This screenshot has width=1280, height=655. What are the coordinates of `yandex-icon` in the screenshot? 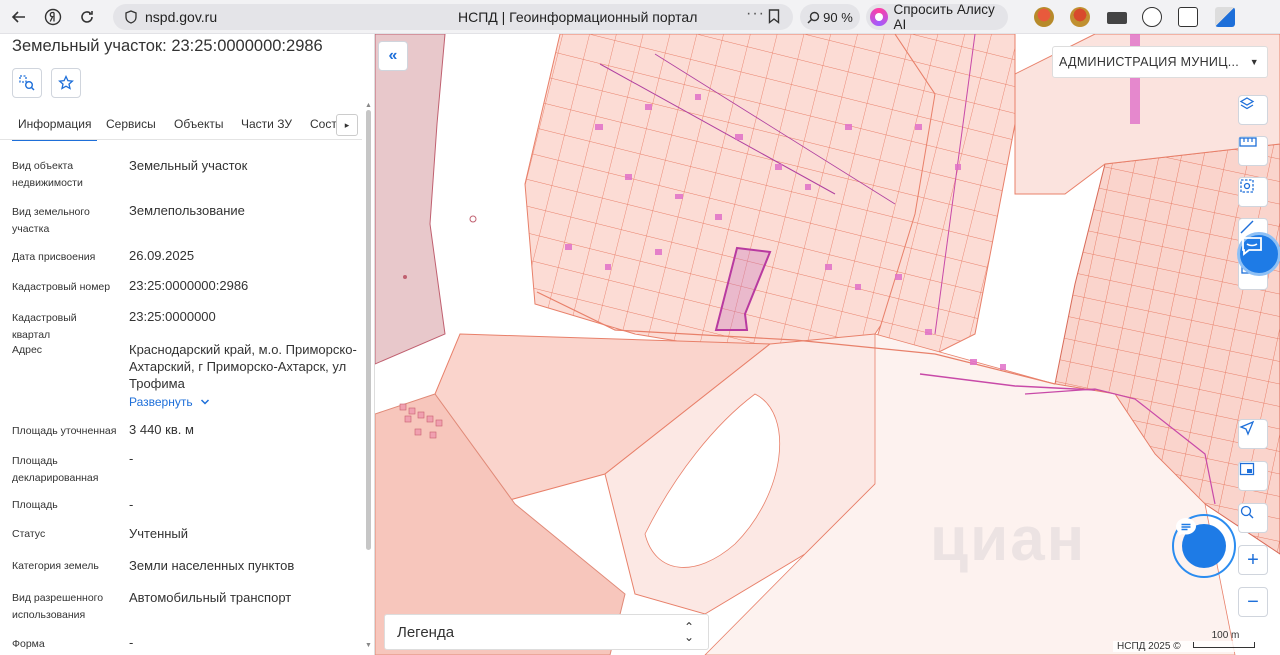 It's located at (53, 17).